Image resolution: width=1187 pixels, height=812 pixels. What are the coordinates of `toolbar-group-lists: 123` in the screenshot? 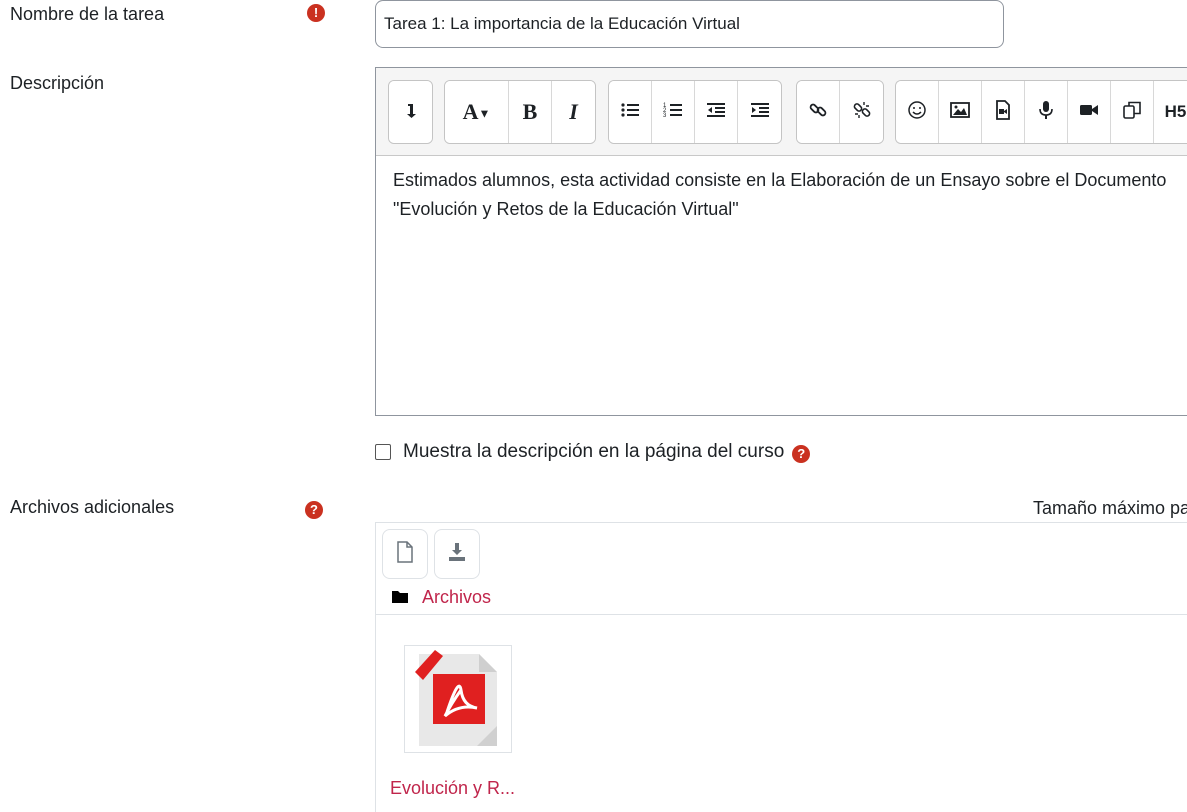 It's located at (695, 112).